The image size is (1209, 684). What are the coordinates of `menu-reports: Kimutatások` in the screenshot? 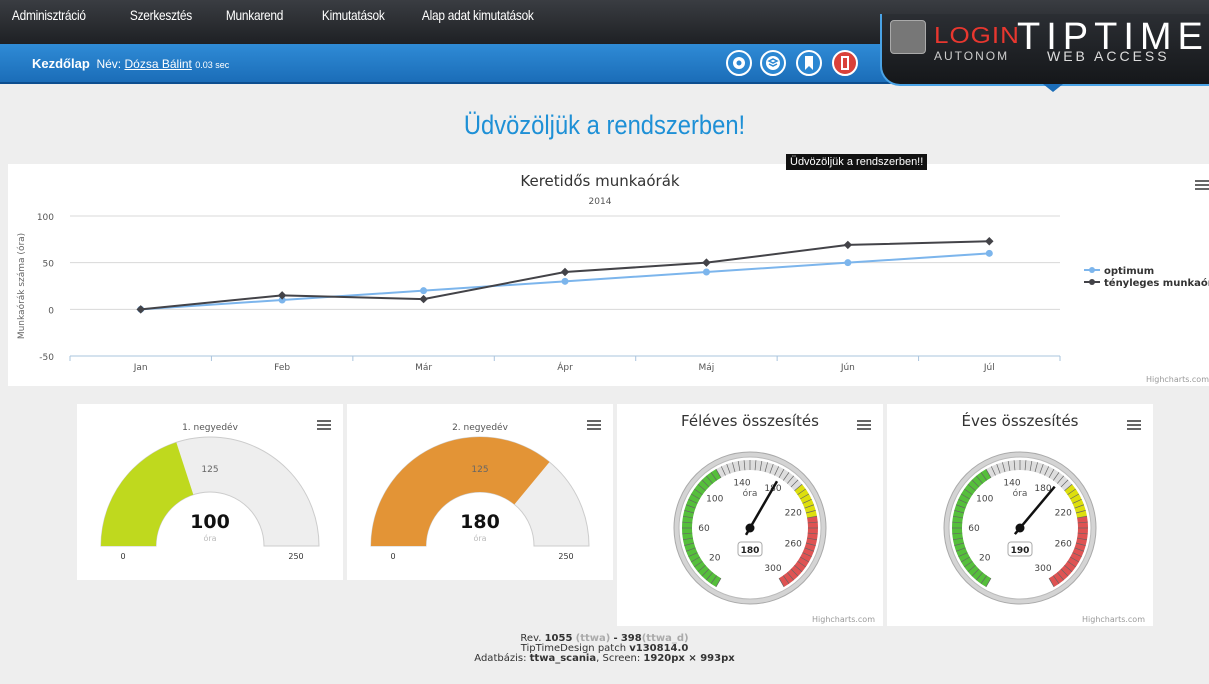 It's located at (352, 22).